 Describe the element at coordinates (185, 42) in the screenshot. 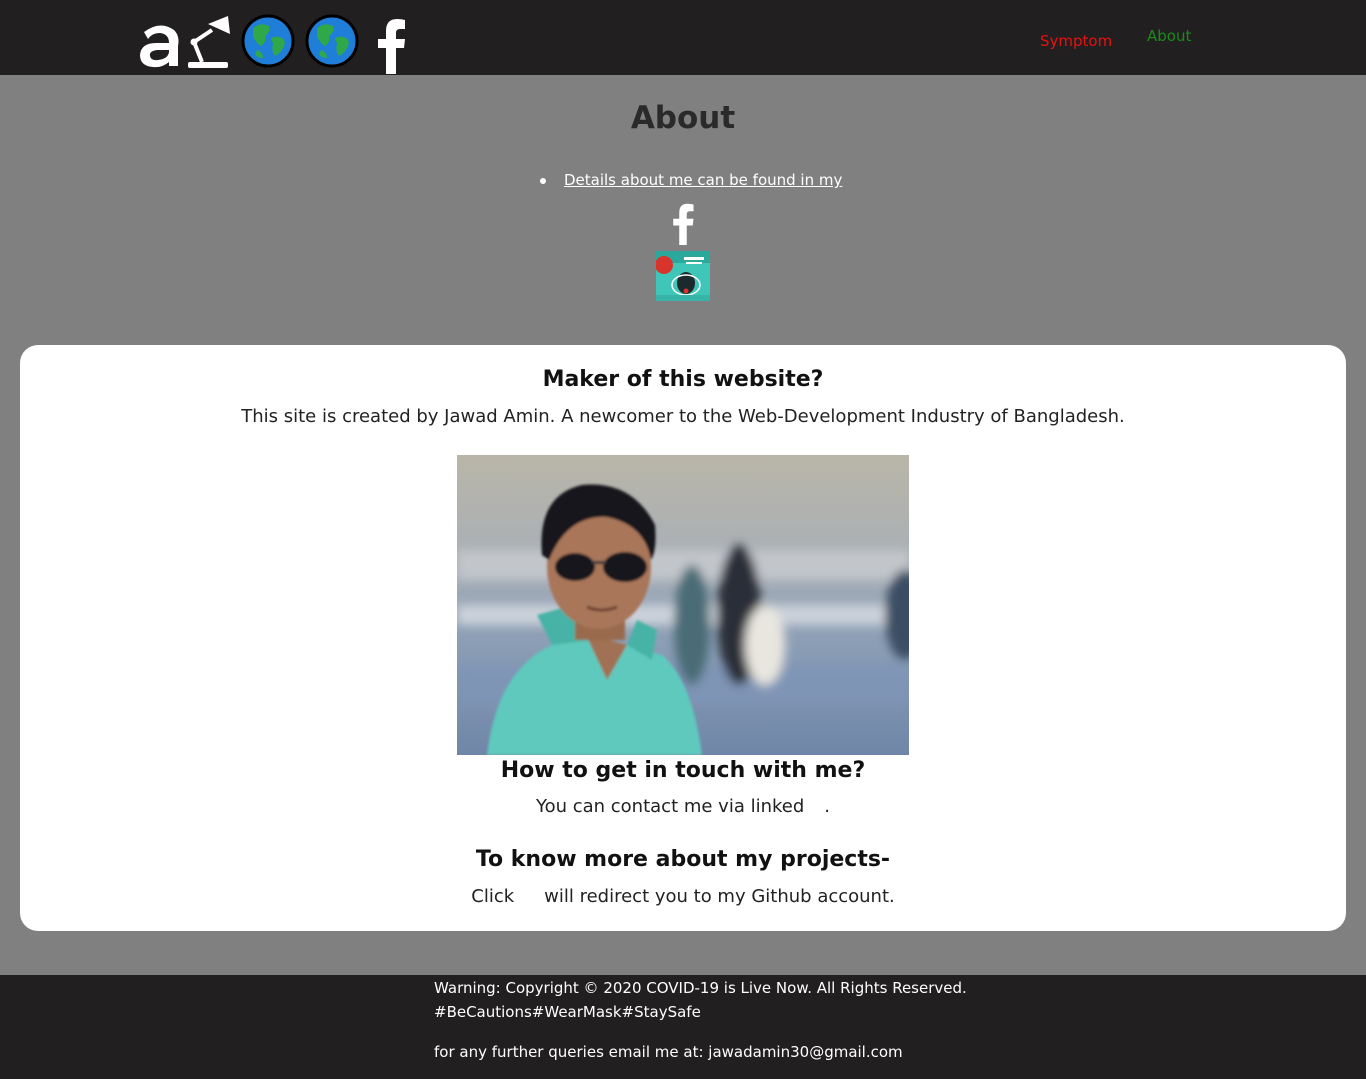

I see `site-logo-icon` at that location.